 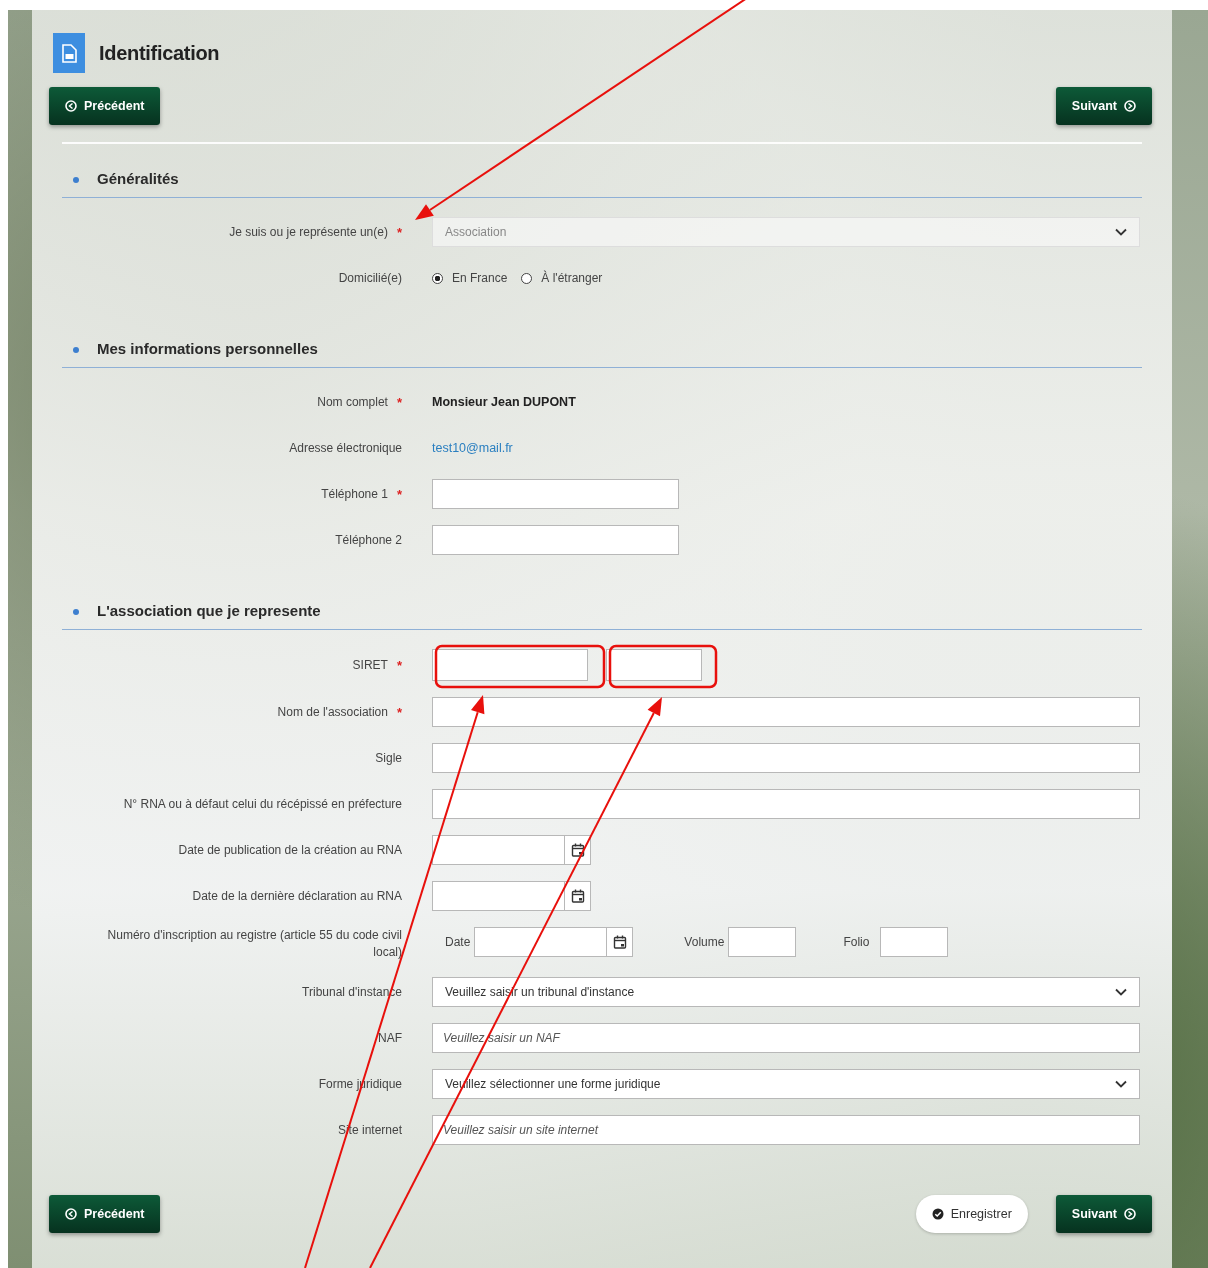 What do you see at coordinates (354, 494) in the screenshot?
I see `field-label: Téléphone 1` at bounding box center [354, 494].